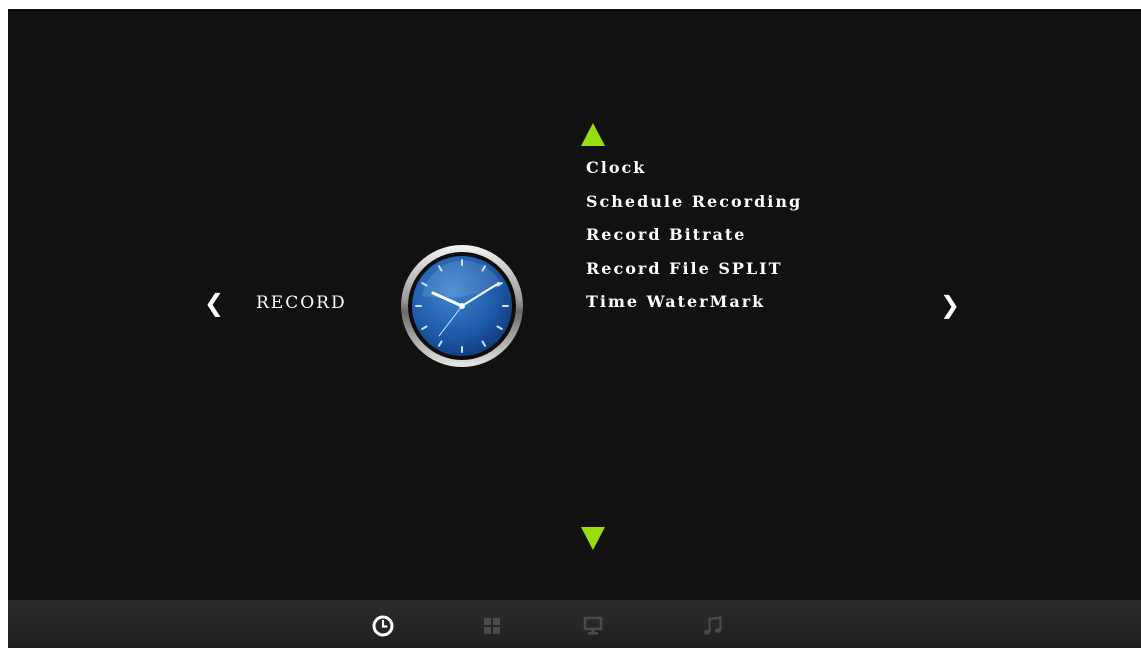  I want to click on menu-item-record-file-split: Record File SPLIT, so click(694, 276).